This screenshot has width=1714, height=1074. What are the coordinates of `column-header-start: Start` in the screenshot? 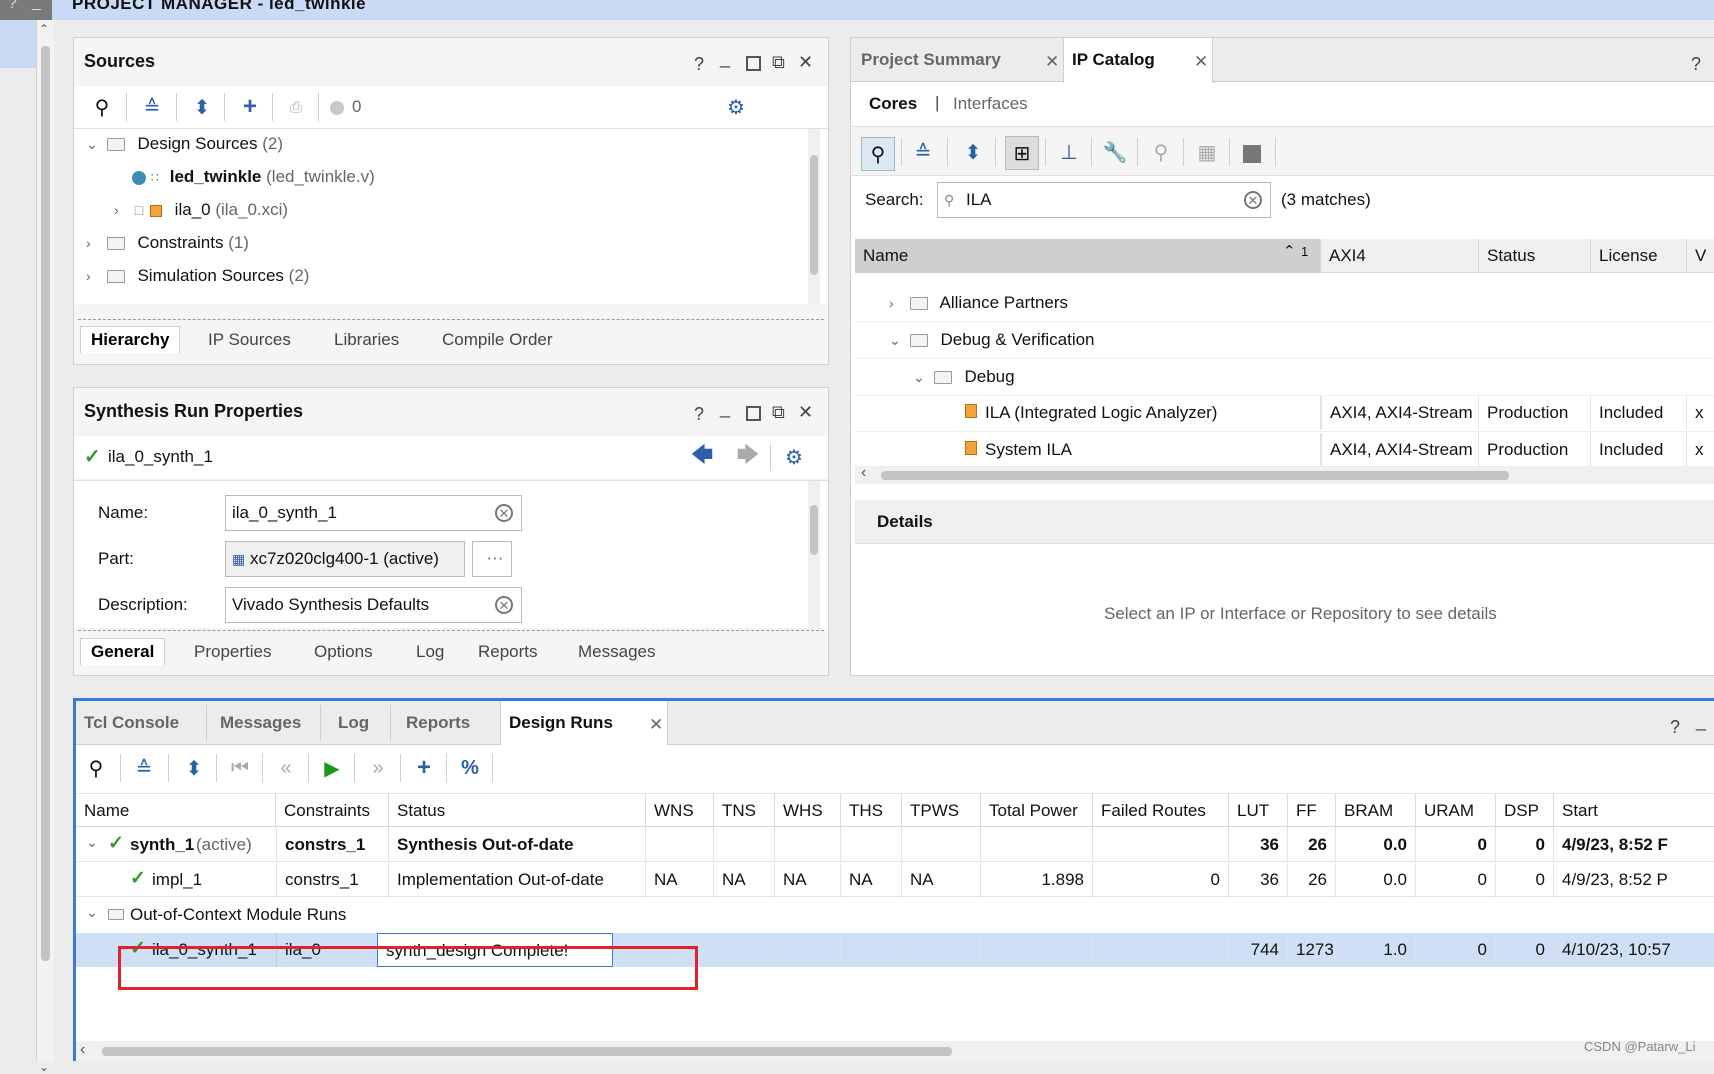 It's located at (1634, 811).